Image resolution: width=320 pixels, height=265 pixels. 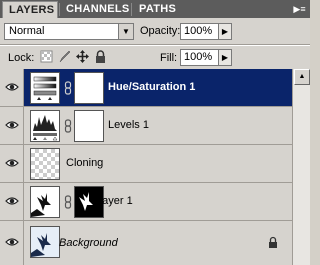 I want to click on lock-image-icon, so click(x=64, y=56).